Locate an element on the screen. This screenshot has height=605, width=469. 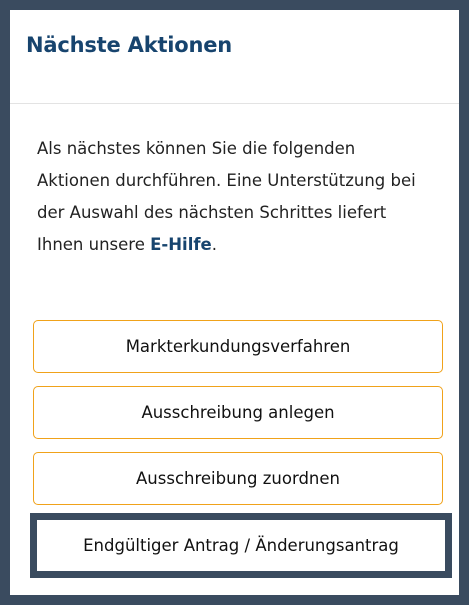
panel-header is located at coordinates (234, 57).